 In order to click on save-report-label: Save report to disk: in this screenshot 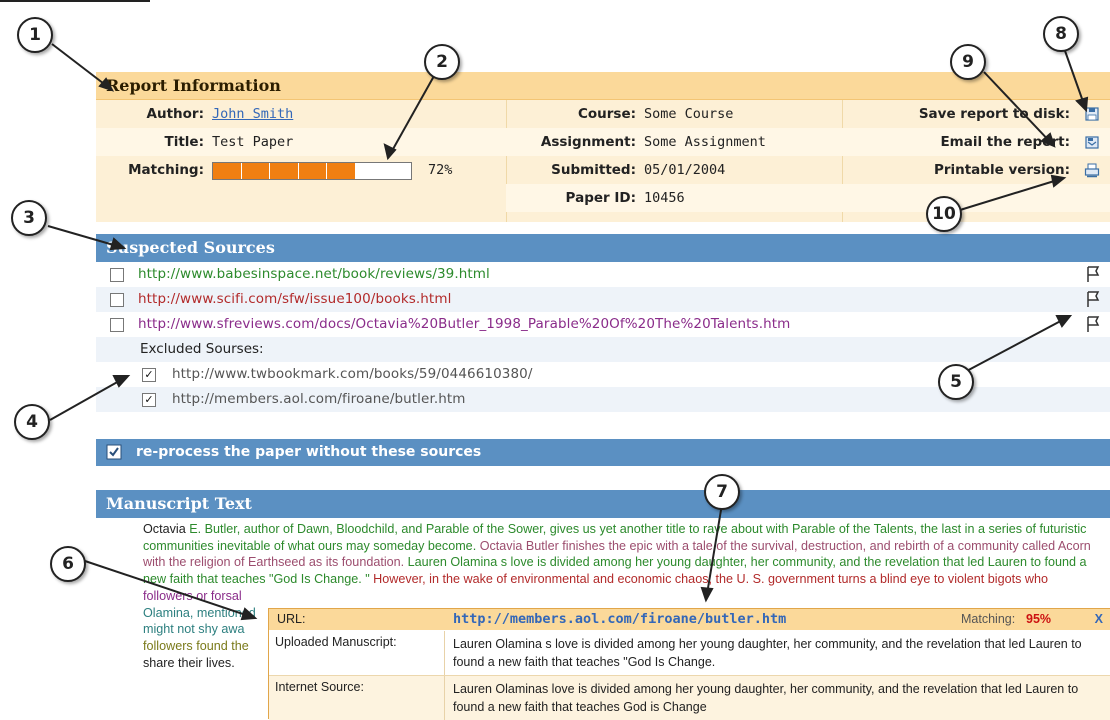, I will do `click(994, 114)`.